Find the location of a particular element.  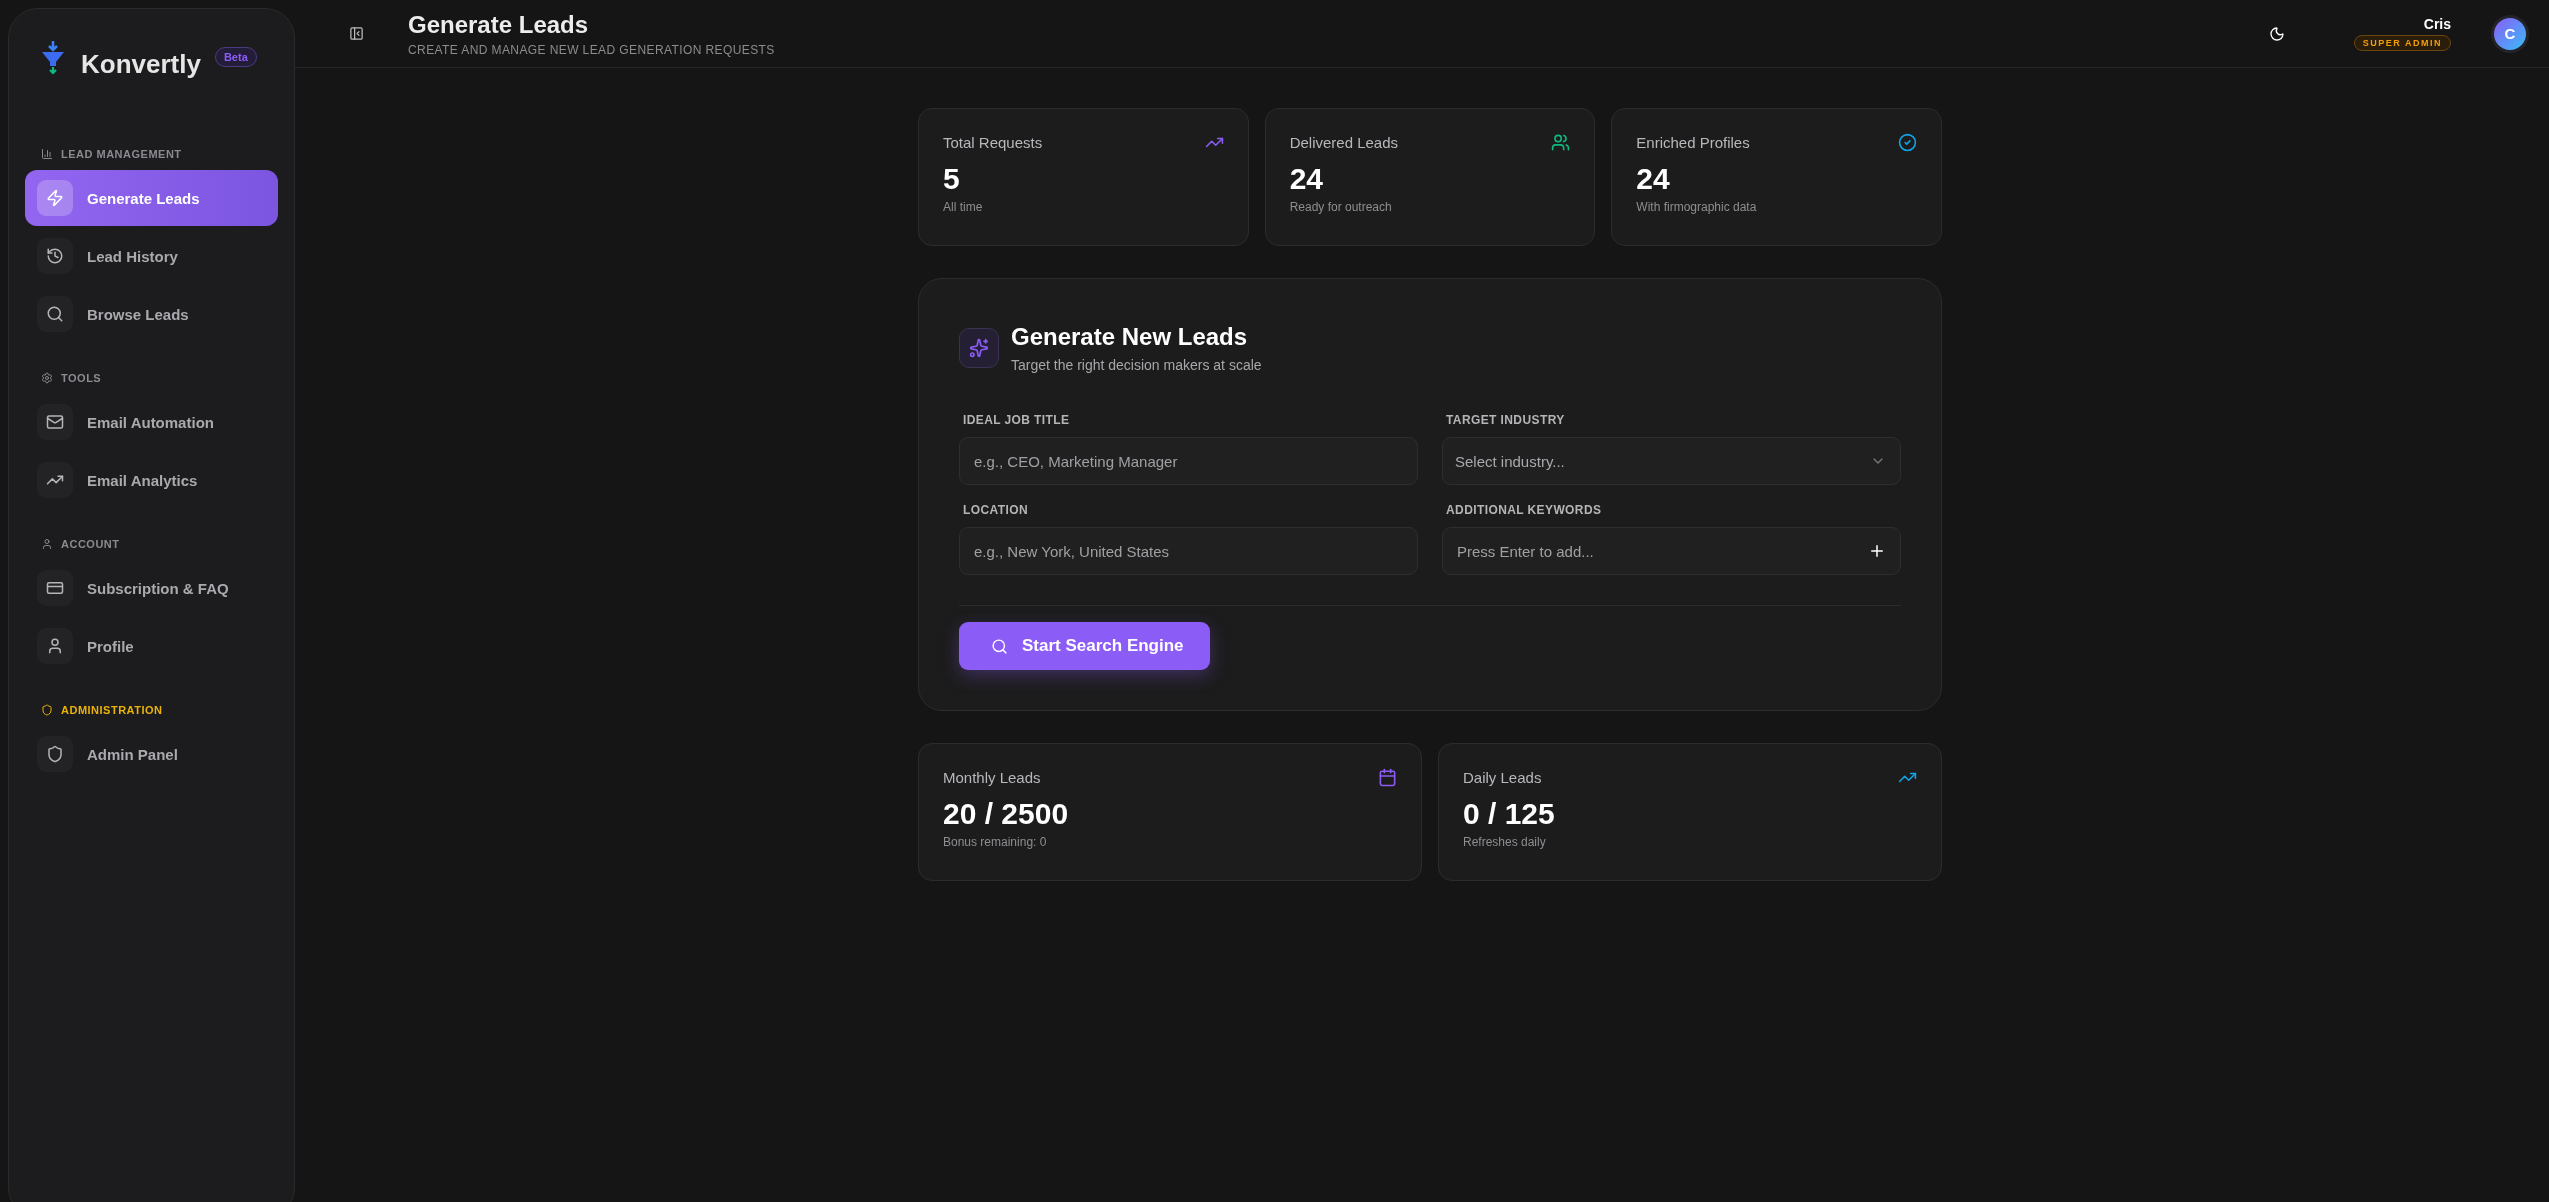

sparkles-icon is located at coordinates (979, 348).